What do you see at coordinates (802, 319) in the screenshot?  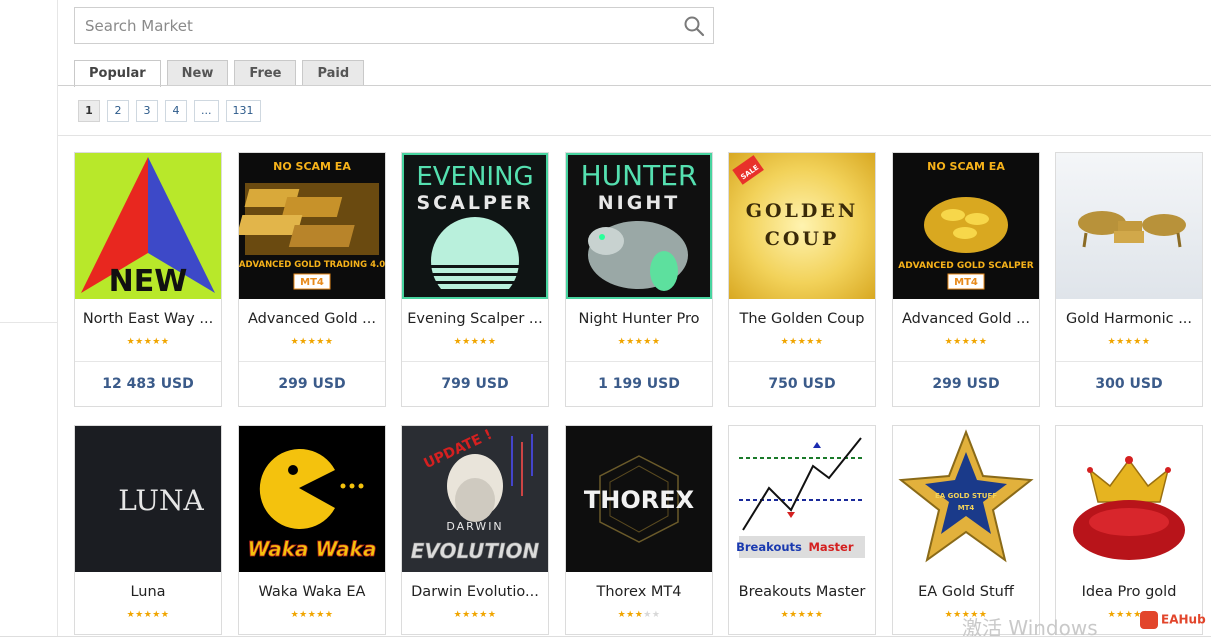 I see `product-name: The Golden Coup` at bounding box center [802, 319].